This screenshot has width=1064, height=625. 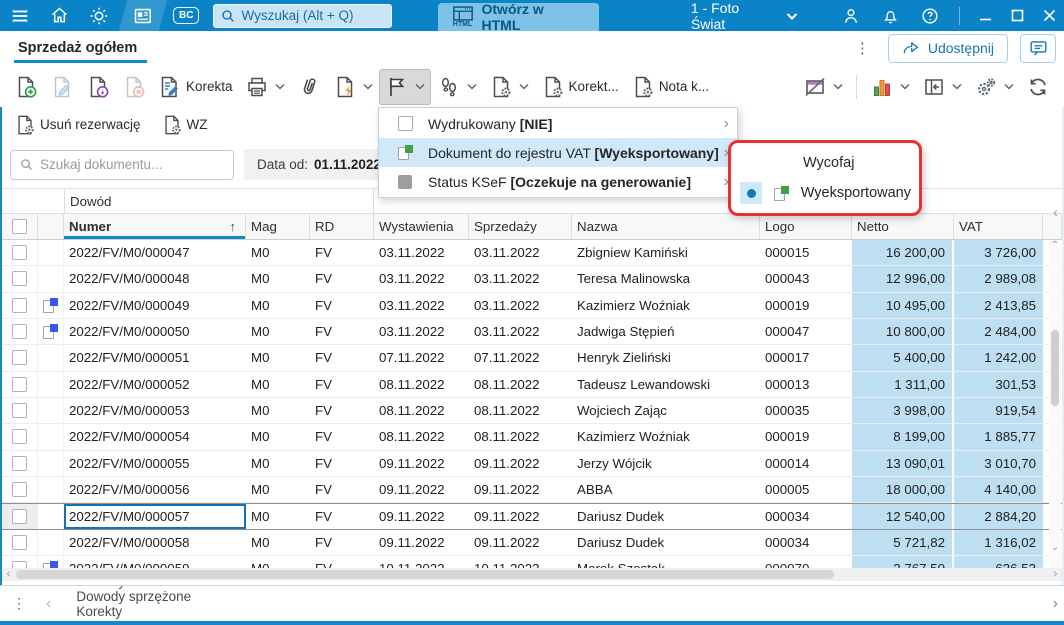 What do you see at coordinates (806, 410) in the screenshot?
I see `cell-logo: 000035` at bounding box center [806, 410].